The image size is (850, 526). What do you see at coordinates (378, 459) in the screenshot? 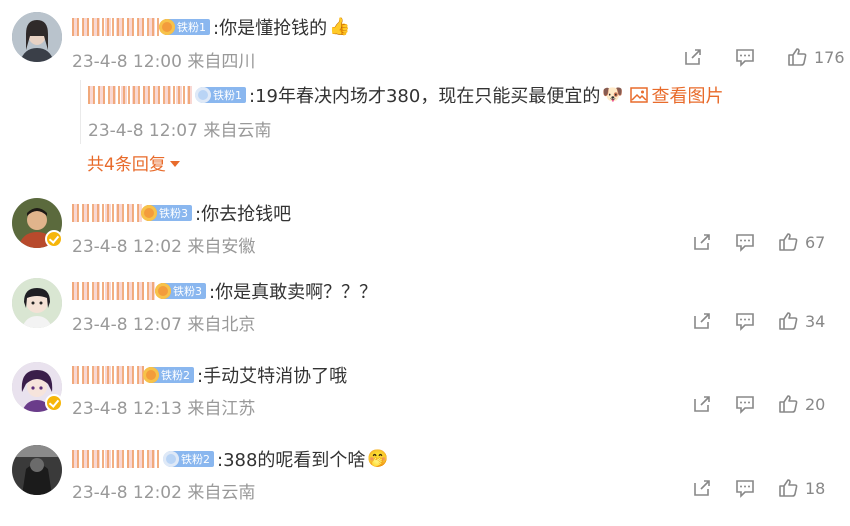
I see `giggle-emoji: 🤭` at bounding box center [378, 459].